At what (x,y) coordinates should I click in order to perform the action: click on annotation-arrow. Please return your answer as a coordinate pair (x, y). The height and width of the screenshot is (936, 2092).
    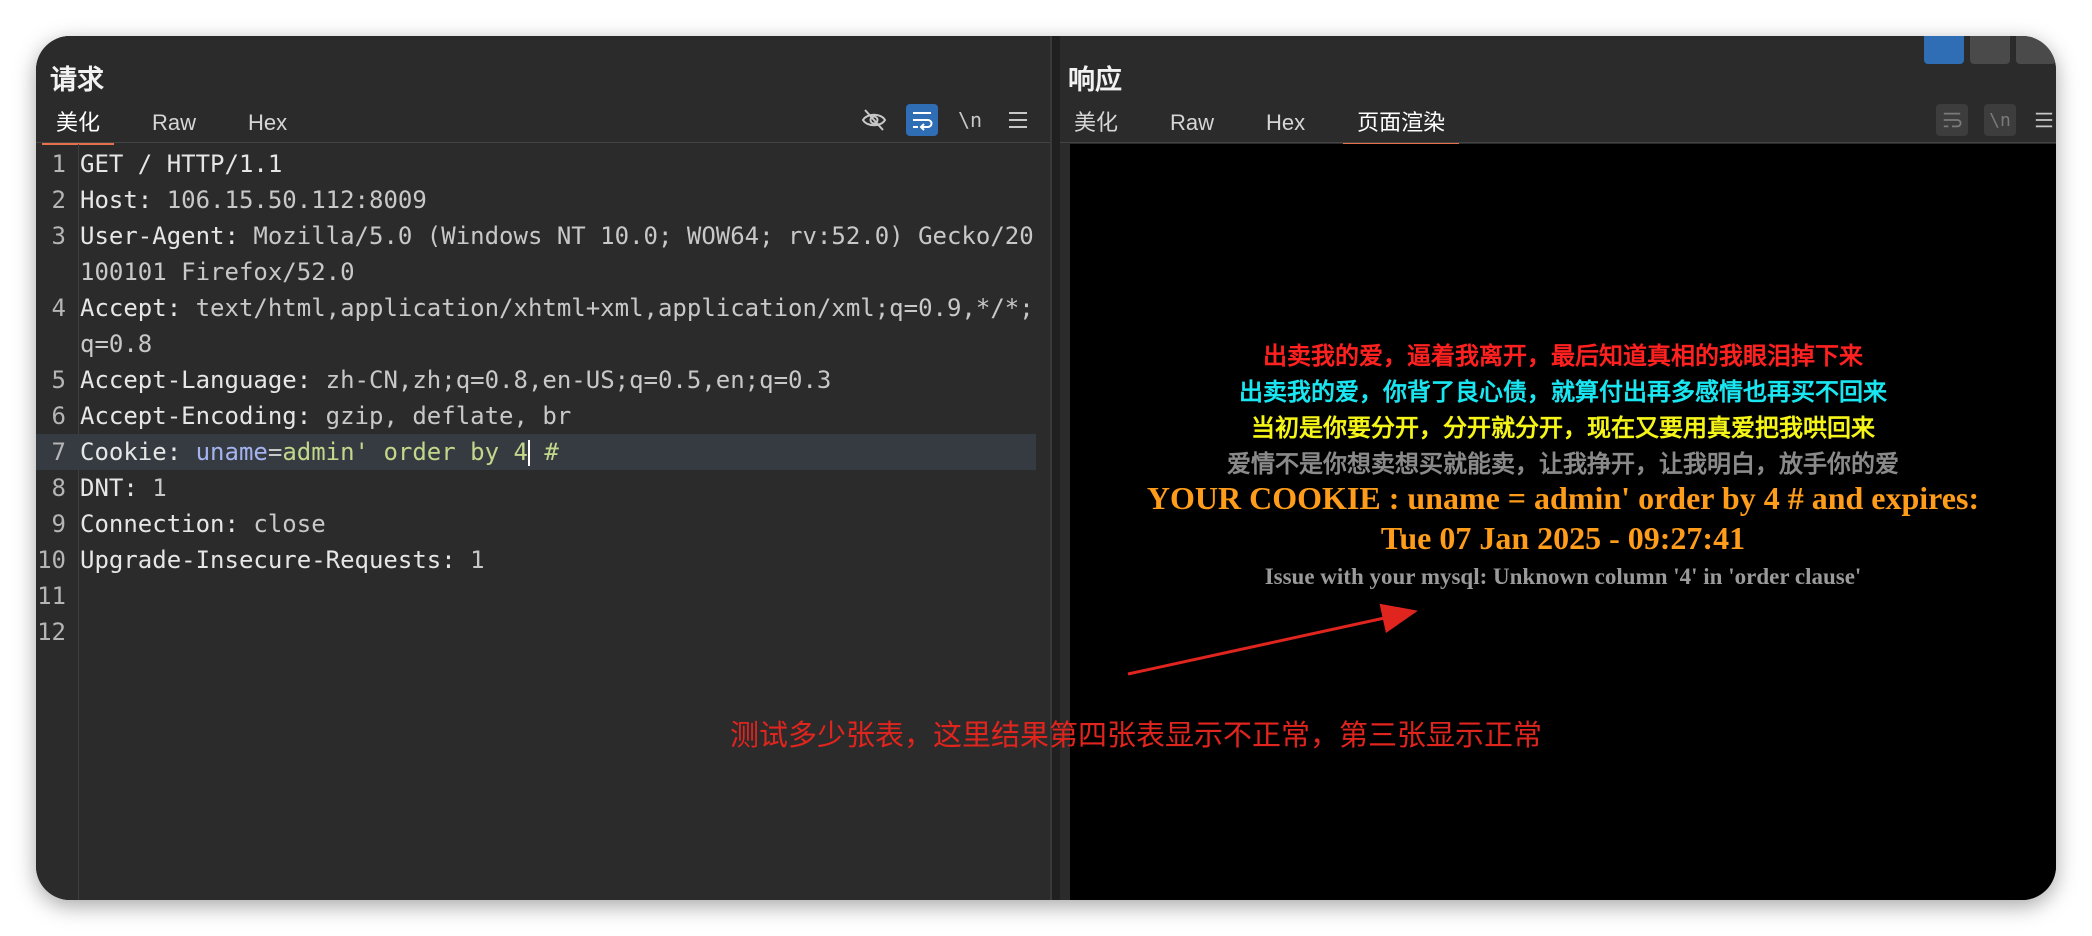
    Looking at the image, I should click on (1272, 639).